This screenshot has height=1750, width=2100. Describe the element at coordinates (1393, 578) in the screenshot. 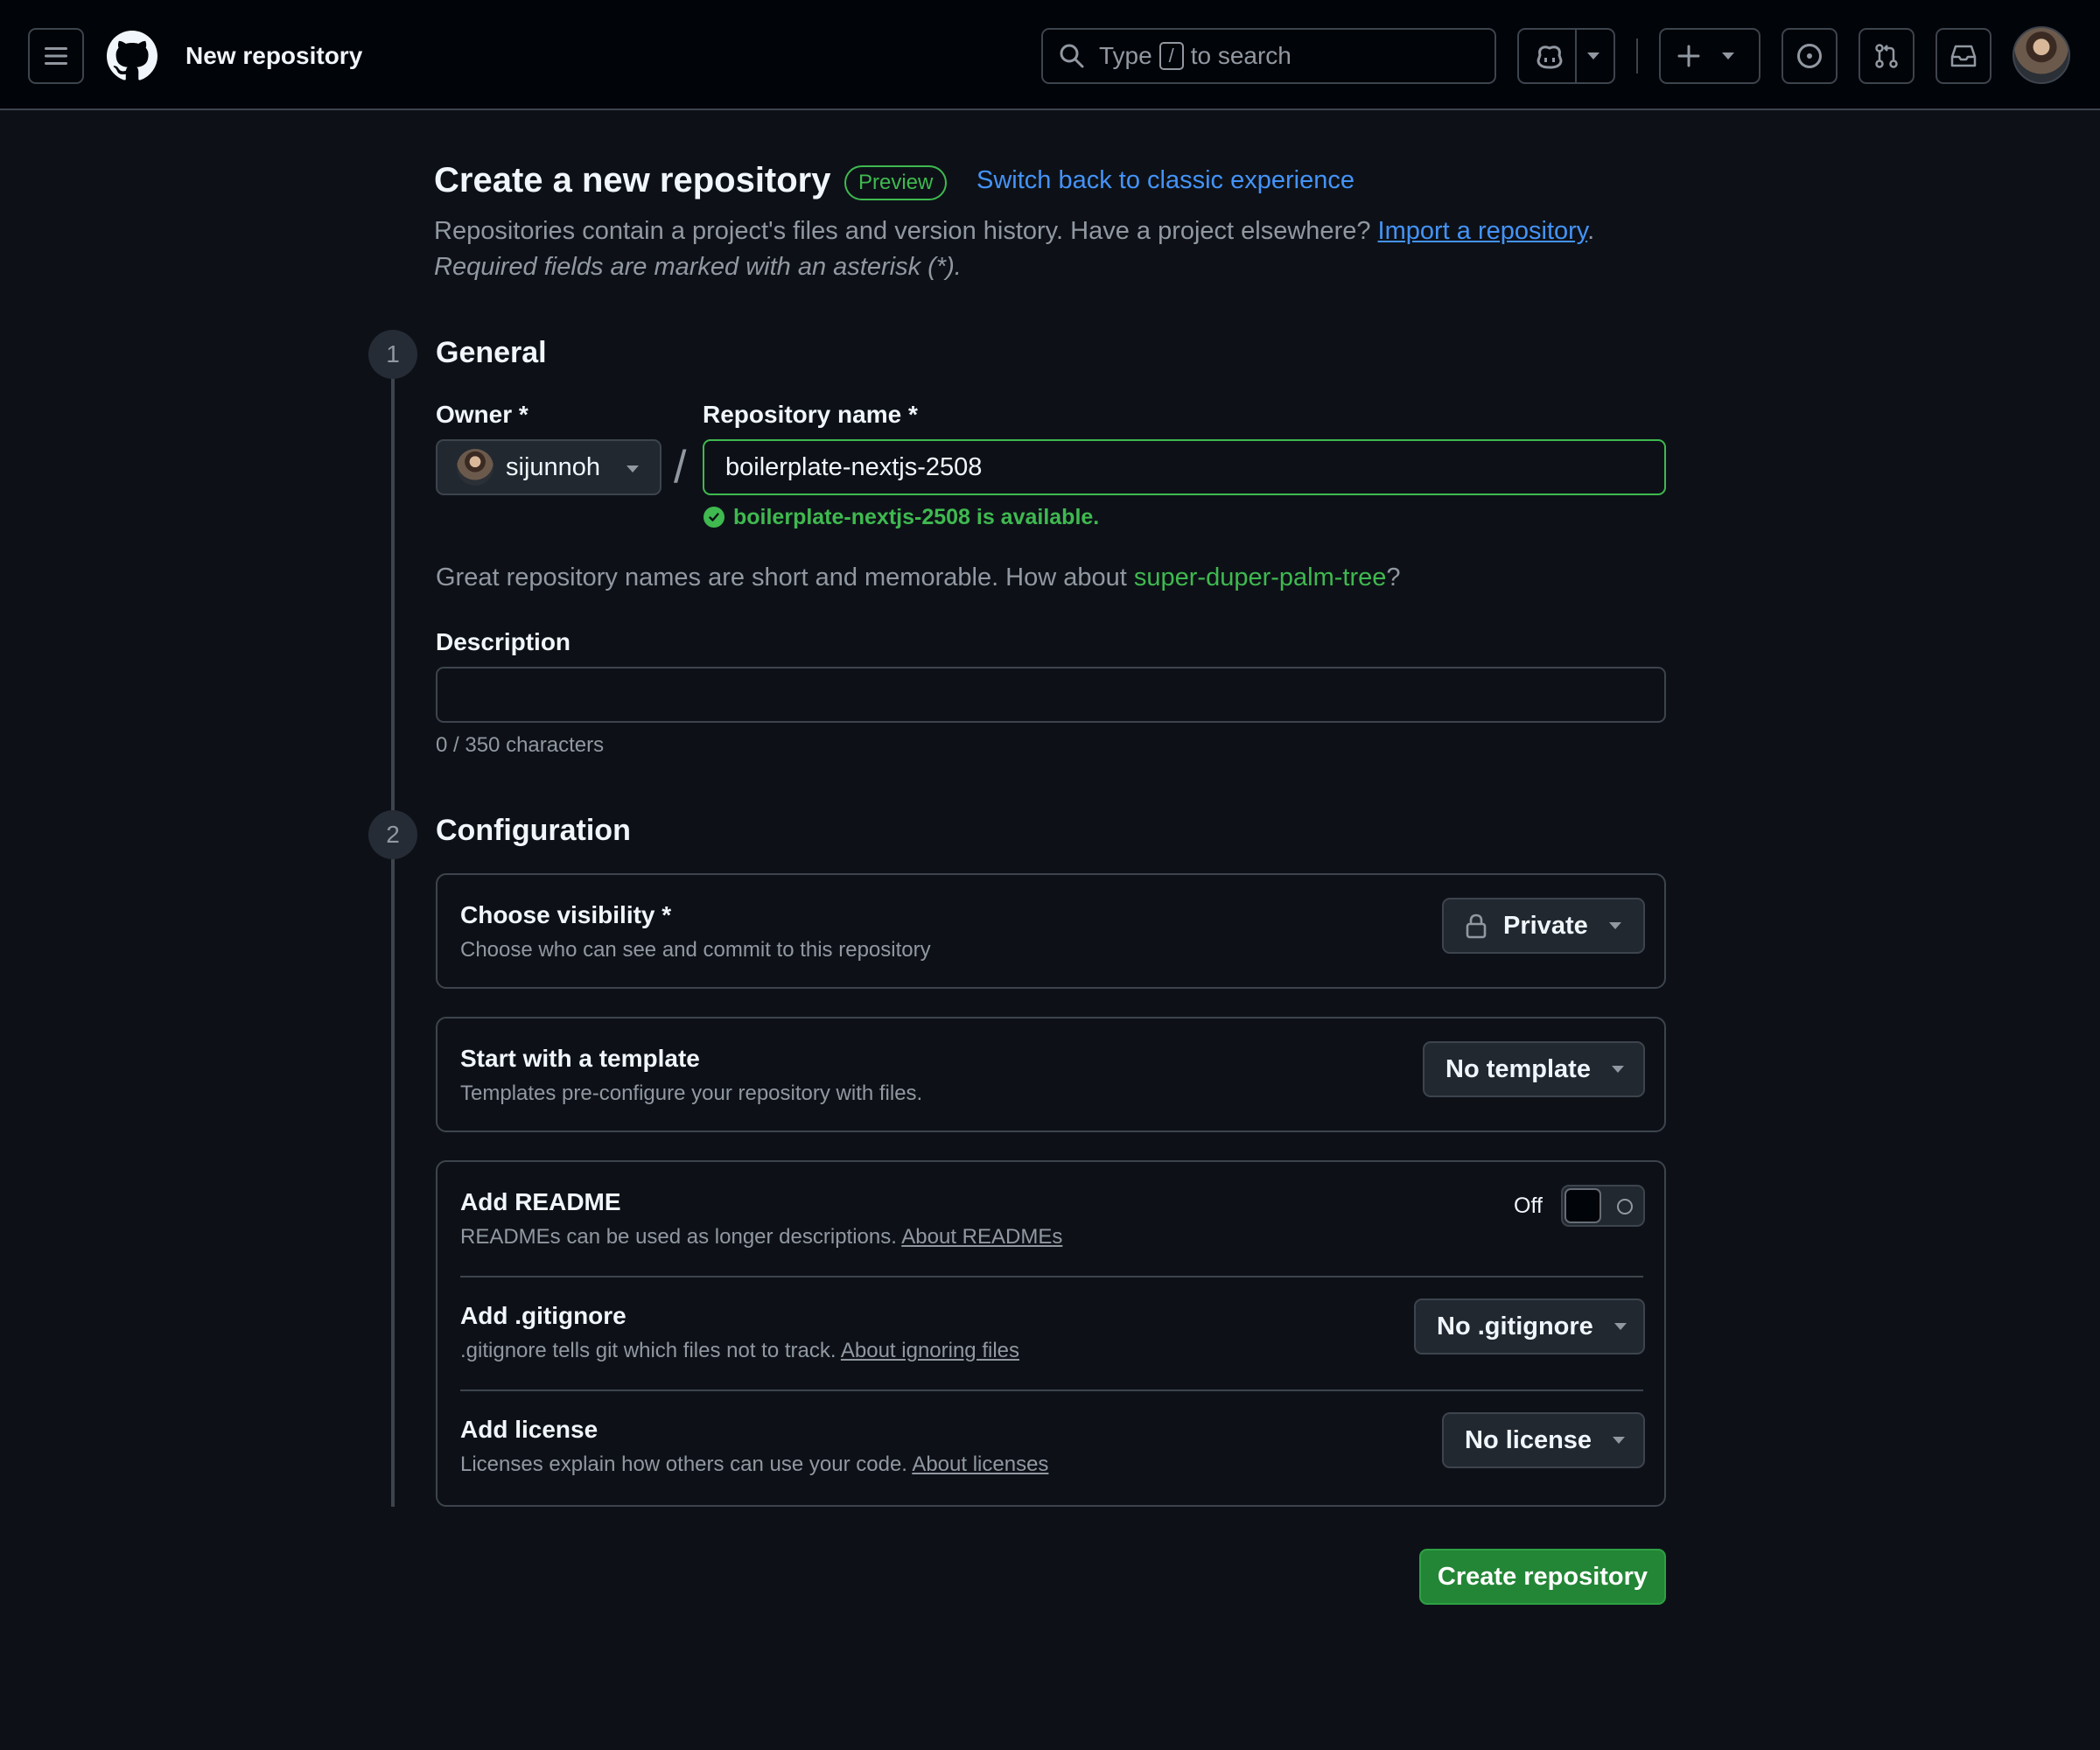

I see `suggestion-suffix: ?` at that location.